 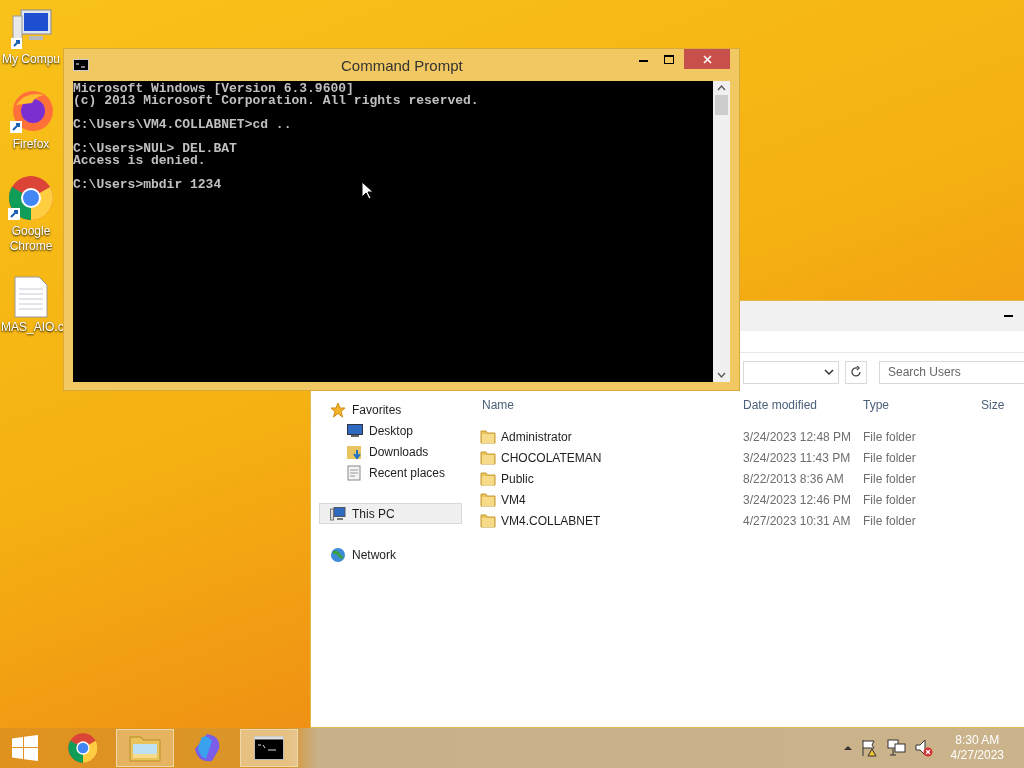 I want to click on minimize-icon, so click(x=643, y=61).